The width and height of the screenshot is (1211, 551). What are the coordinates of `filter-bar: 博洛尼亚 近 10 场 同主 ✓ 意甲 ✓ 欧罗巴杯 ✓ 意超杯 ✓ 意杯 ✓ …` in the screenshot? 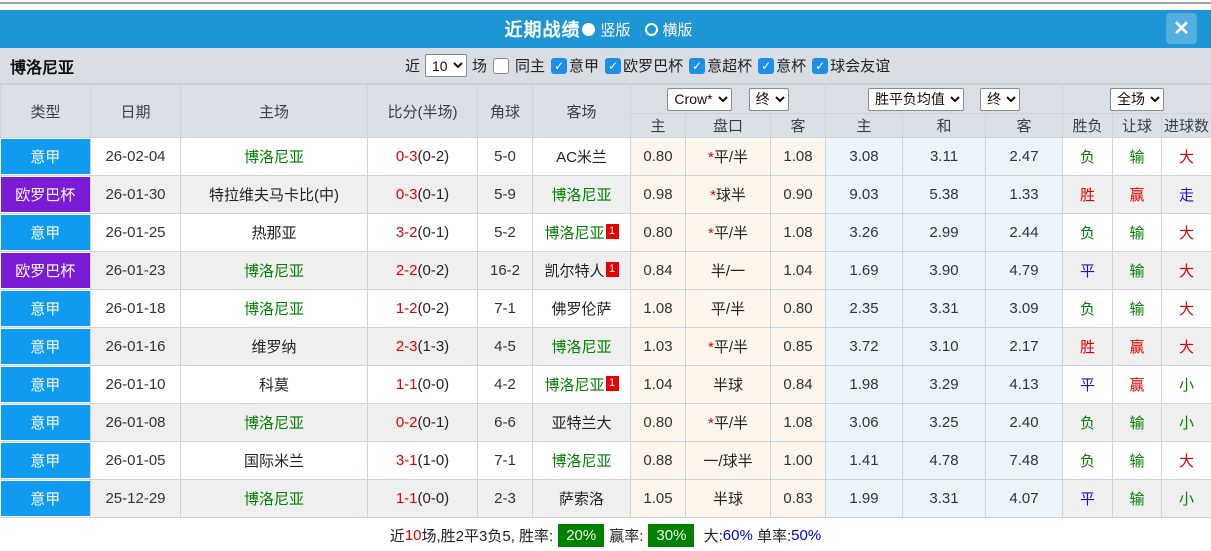 It's located at (605, 66).